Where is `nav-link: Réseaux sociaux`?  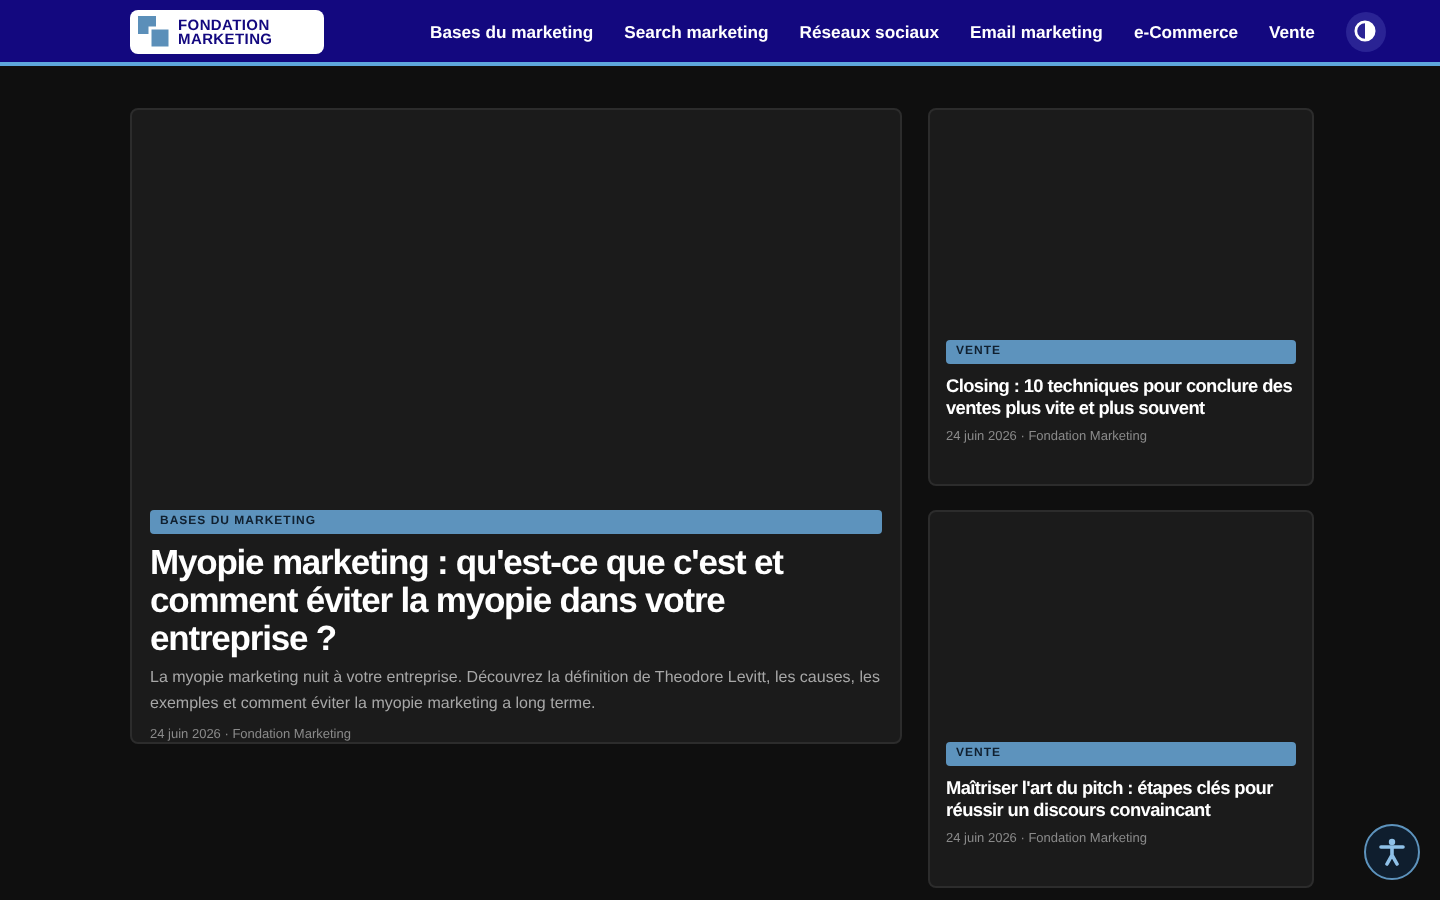 nav-link: Réseaux sociaux is located at coordinates (869, 31).